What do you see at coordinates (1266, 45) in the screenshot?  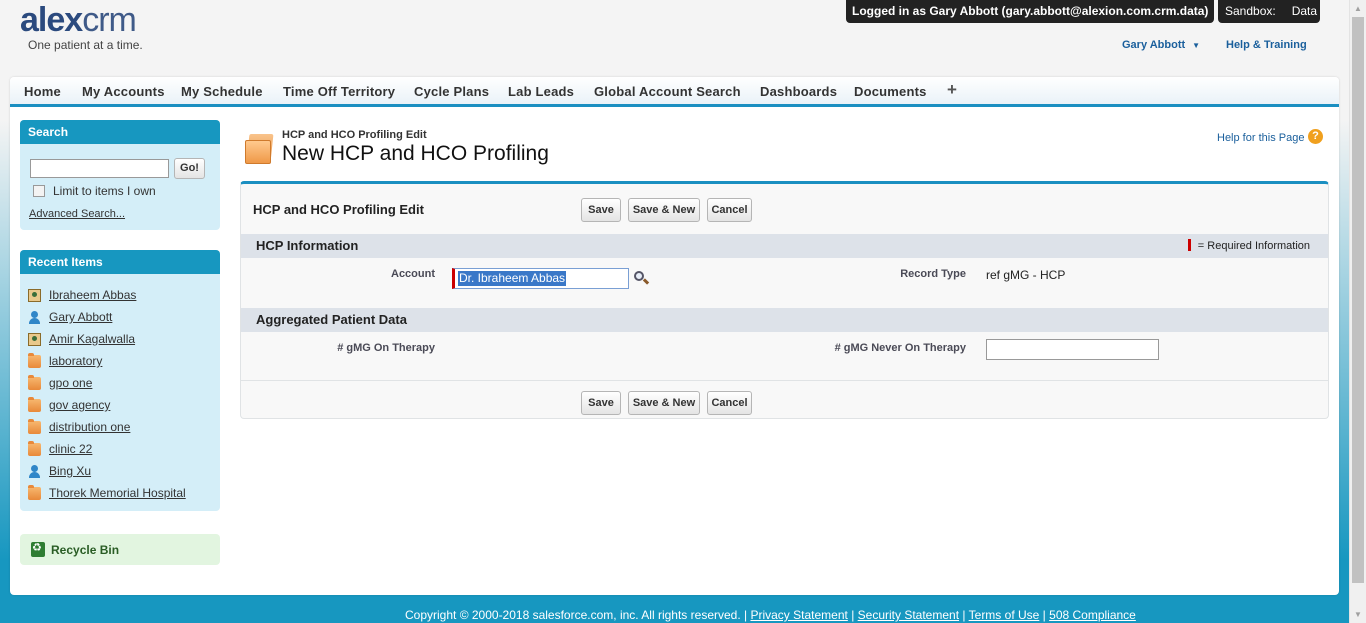 I see `help-training-link: Help & Training` at bounding box center [1266, 45].